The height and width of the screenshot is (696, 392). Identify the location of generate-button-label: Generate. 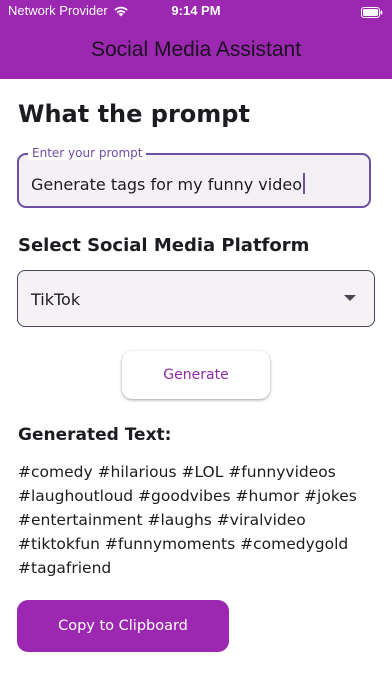
(196, 375).